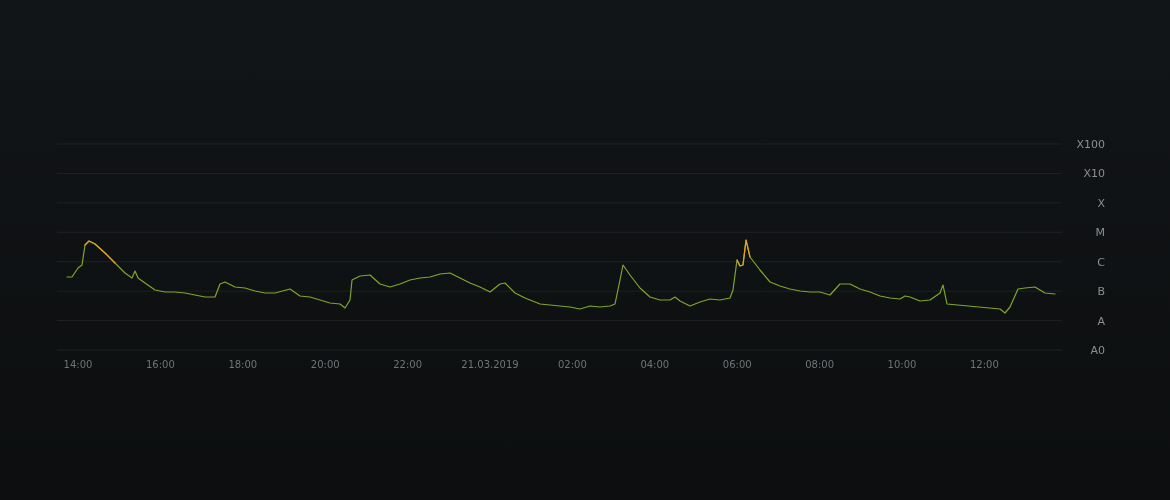 This screenshot has height=500, width=1170. What do you see at coordinates (984, 364) in the screenshot?
I see `x-axis-label: 12:00` at bounding box center [984, 364].